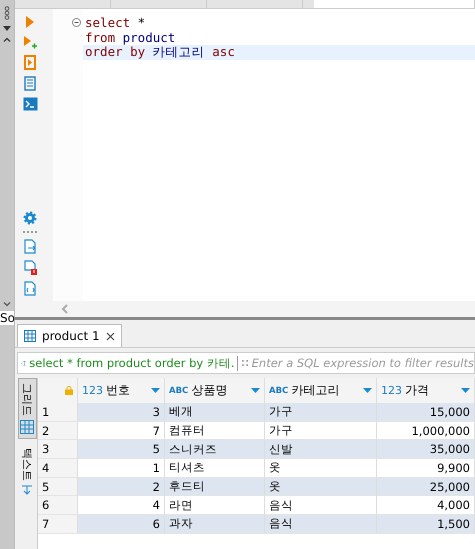  What do you see at coordinates (76, 22) in the screenshot?
I see `fold-toggle-icon` at bounding box center [76, 22].